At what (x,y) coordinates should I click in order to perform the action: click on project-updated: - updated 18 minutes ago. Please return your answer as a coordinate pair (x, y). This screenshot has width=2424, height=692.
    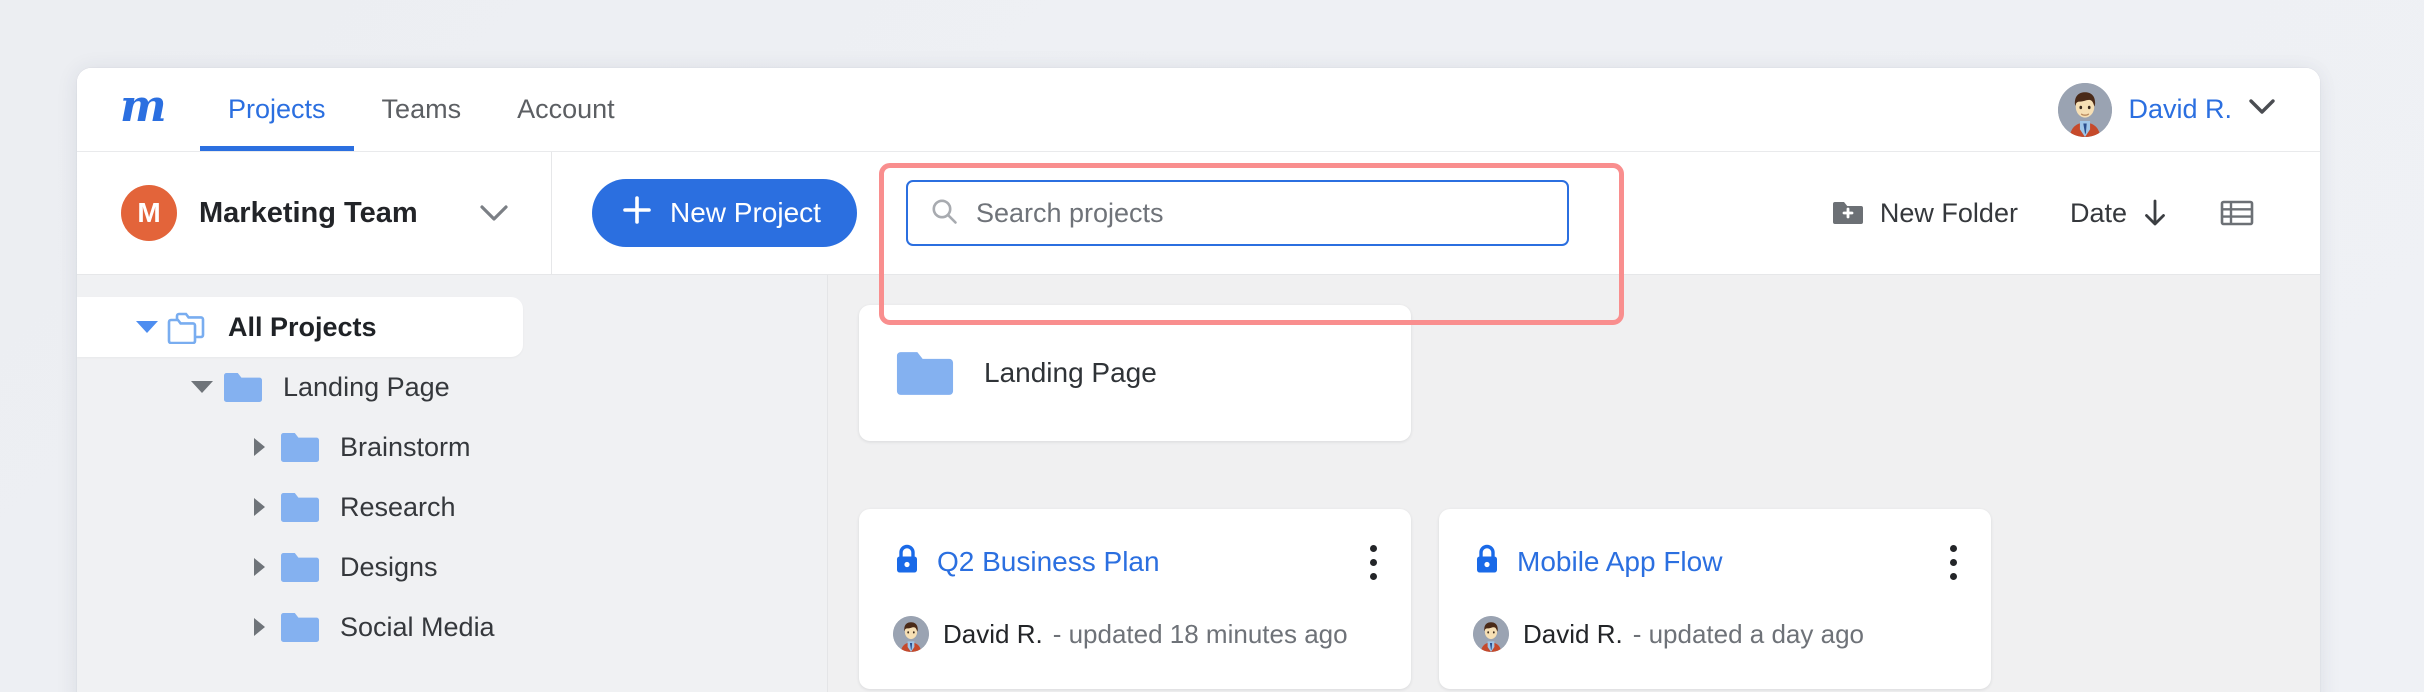
    Looking at the image, I should click on (1200, 633).